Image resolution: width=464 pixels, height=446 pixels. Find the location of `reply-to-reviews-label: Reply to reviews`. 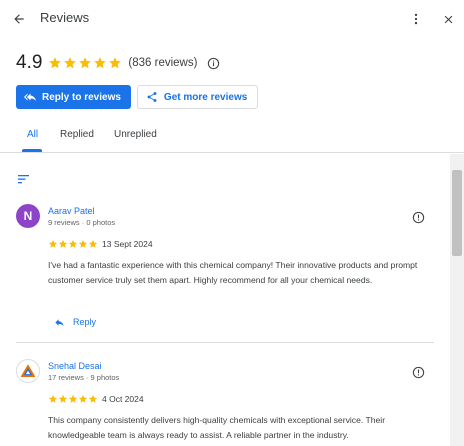

reply-to-reviews-label: Reply to reviews is located at coordinates (81, 97).